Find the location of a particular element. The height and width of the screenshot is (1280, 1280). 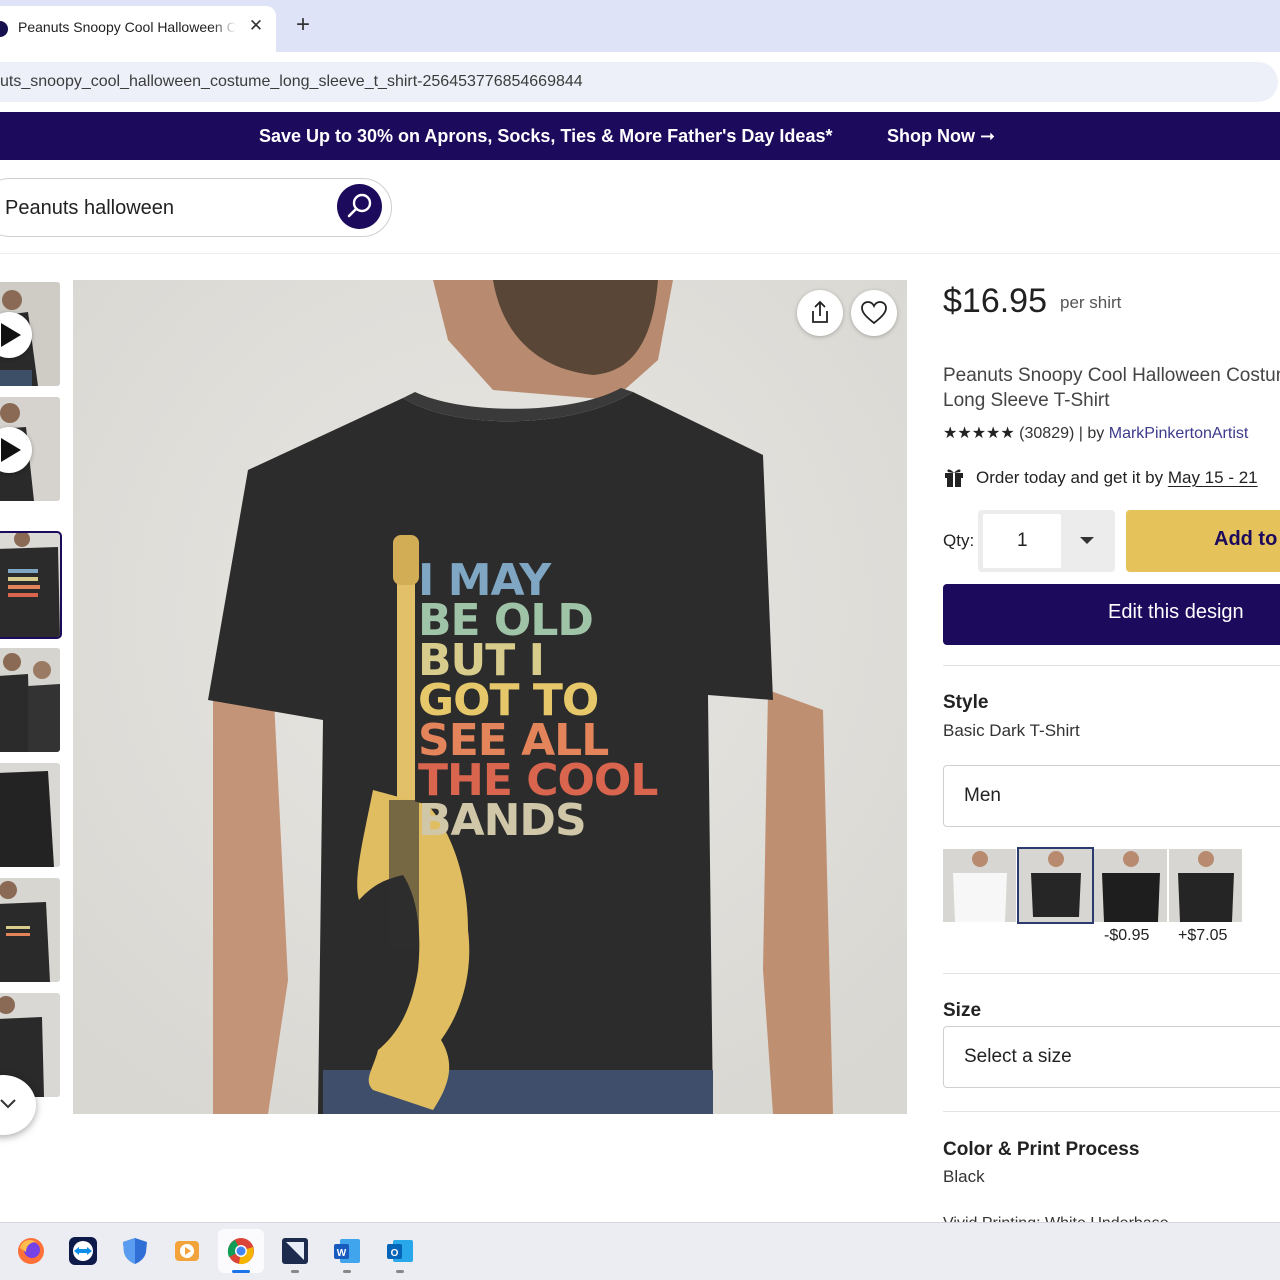

seller-link: MarkPinkertonArtist is located at coordinates (1179, 433).